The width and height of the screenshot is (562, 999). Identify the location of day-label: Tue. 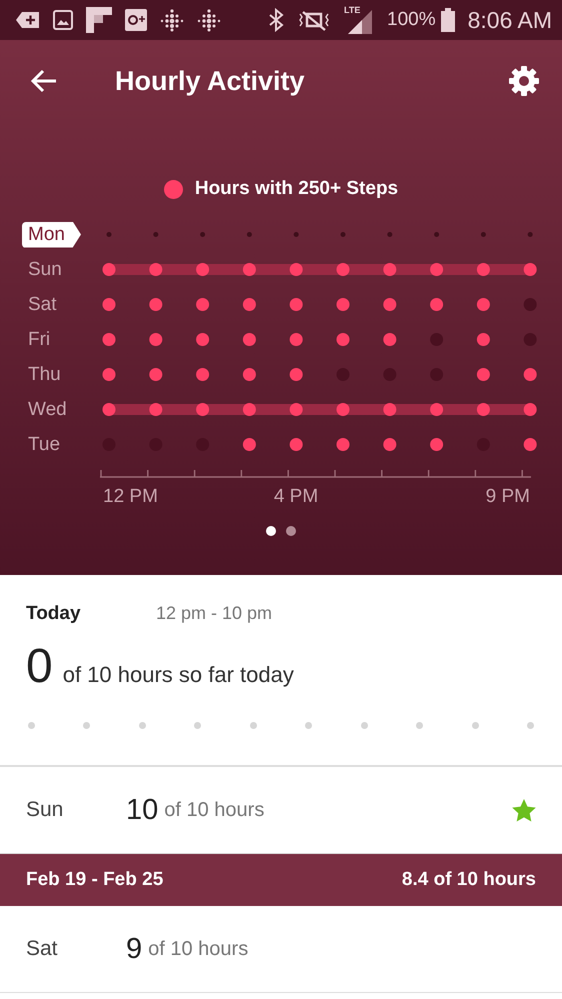
(44, 445).